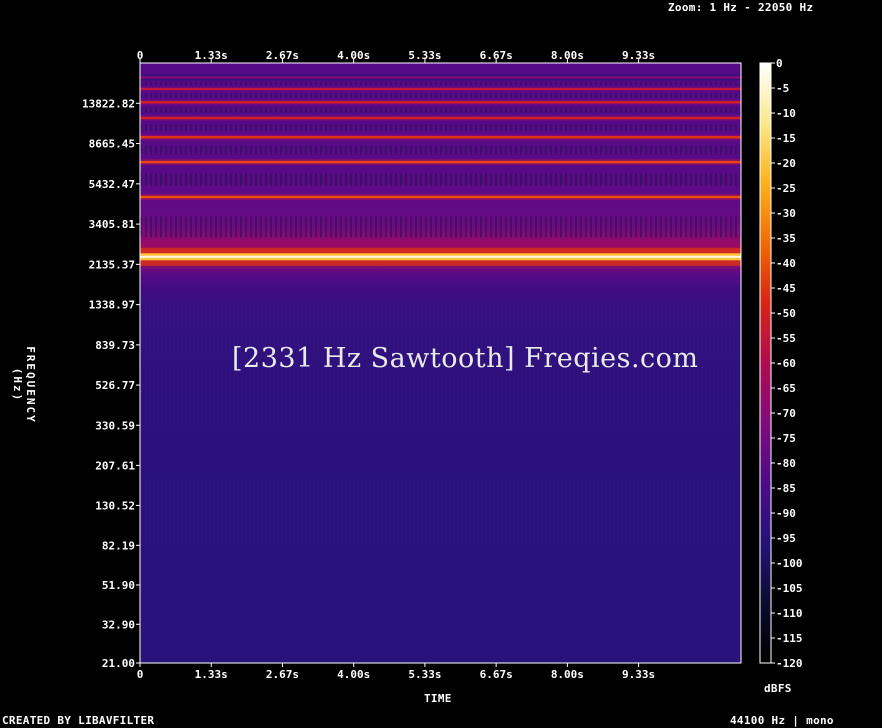 The image size is (882, 728). I want to click on colorbar-tick-label: -100, so click(789, 563).